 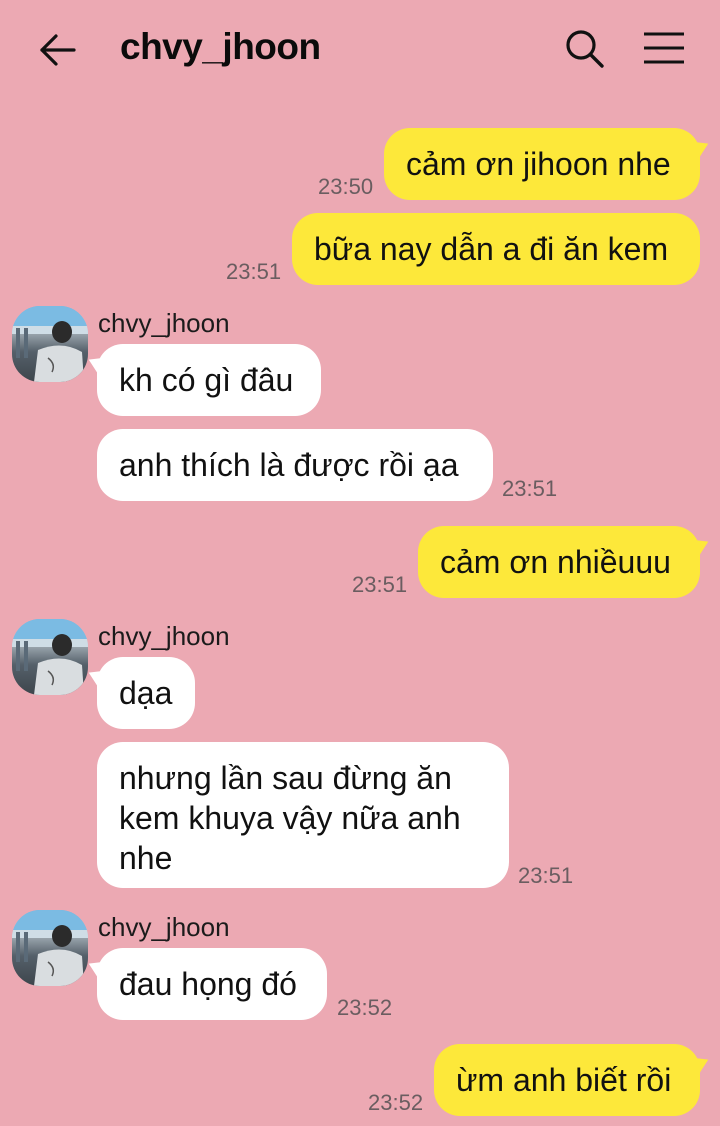 I want to click on chat-header: chvy_jhoon, so click(x=360, y=50).